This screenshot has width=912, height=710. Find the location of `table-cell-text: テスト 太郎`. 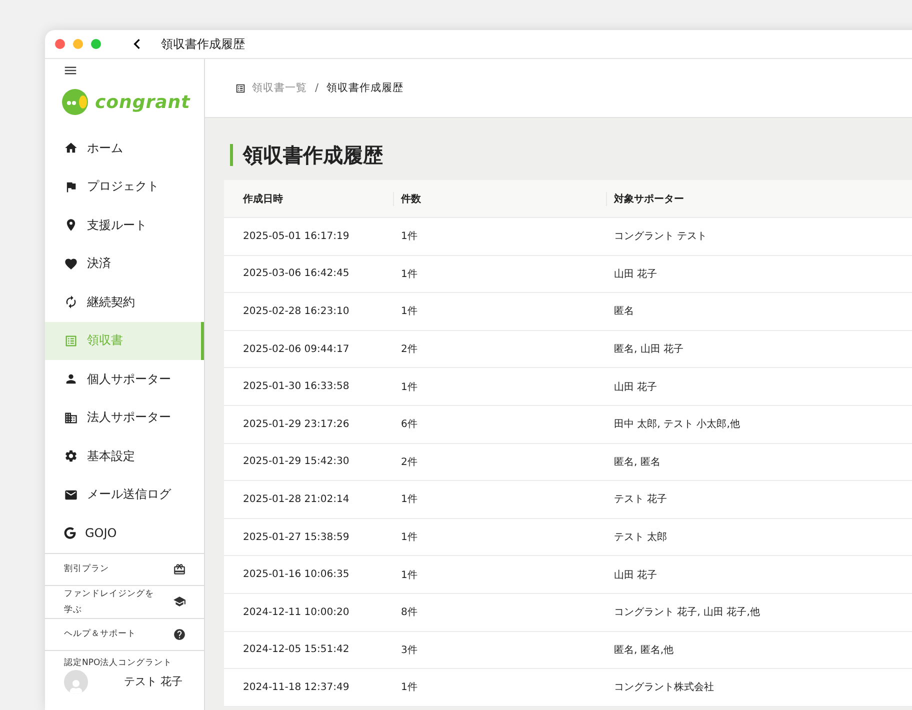

table-cell-text: テスト 太郎 is located at coordinates (640, 537).